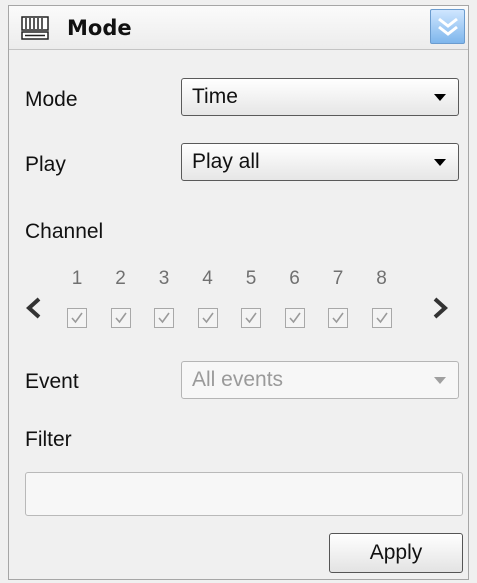 The image size is (477, 583). What do you see at coordinates (320, 97) in the screenshot?
I see `mode-select: Time` at bounding box center [320, 97].